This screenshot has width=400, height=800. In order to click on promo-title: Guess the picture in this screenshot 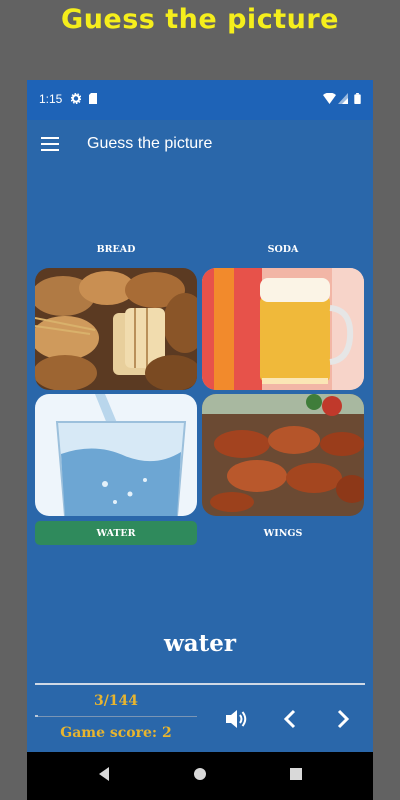, I will do `click(200, 19)`.